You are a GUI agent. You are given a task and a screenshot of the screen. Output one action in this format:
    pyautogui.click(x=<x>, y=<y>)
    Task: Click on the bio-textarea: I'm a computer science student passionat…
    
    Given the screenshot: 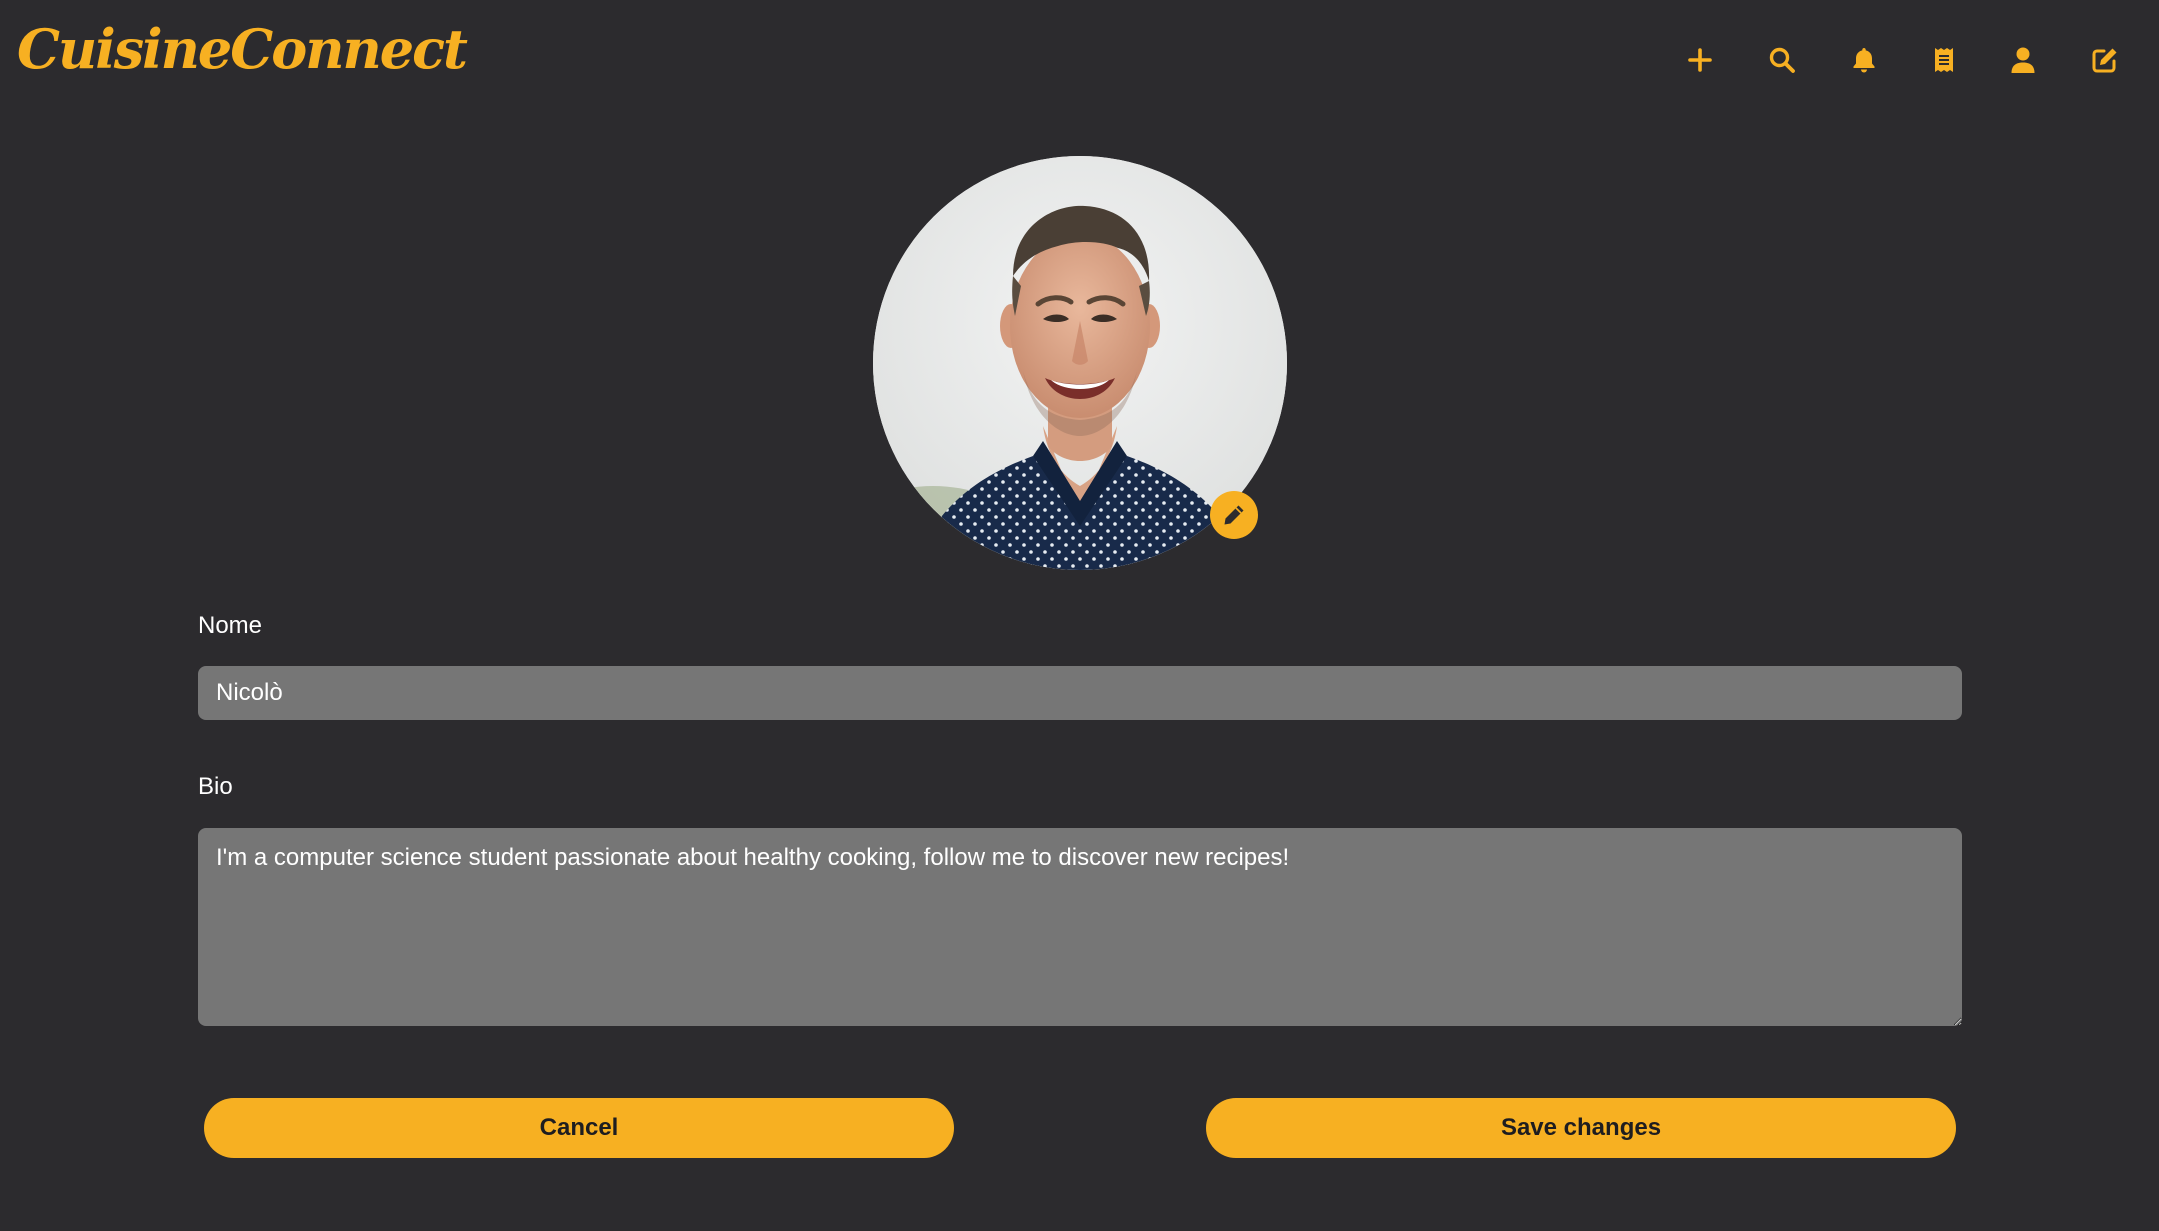 What is the action you would take?
    pyautogui.click(x=1080, y=927)
    